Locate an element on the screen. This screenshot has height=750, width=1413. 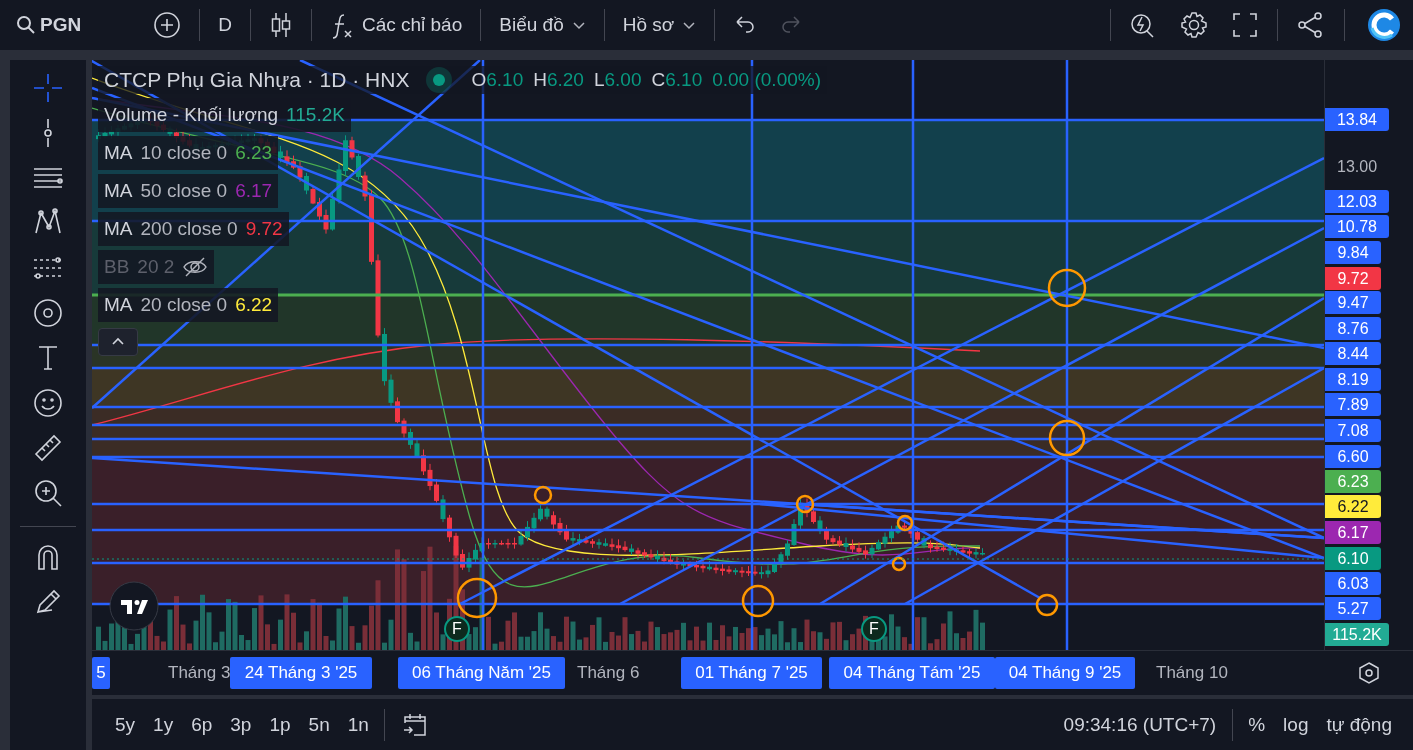
ohlc-value: L6.00 is located at coordinates (617, 80).